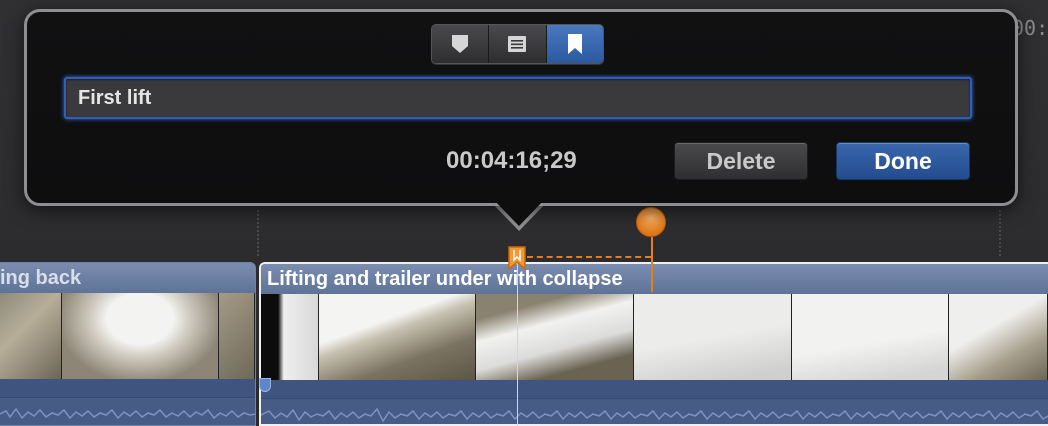 The height and width of the screenshot is (426, 1048). What do you see at coordinates (511, 160) in the screenshot?
I see `marker-timecode: 00:04:16;29` at bounding box center [511, 160].